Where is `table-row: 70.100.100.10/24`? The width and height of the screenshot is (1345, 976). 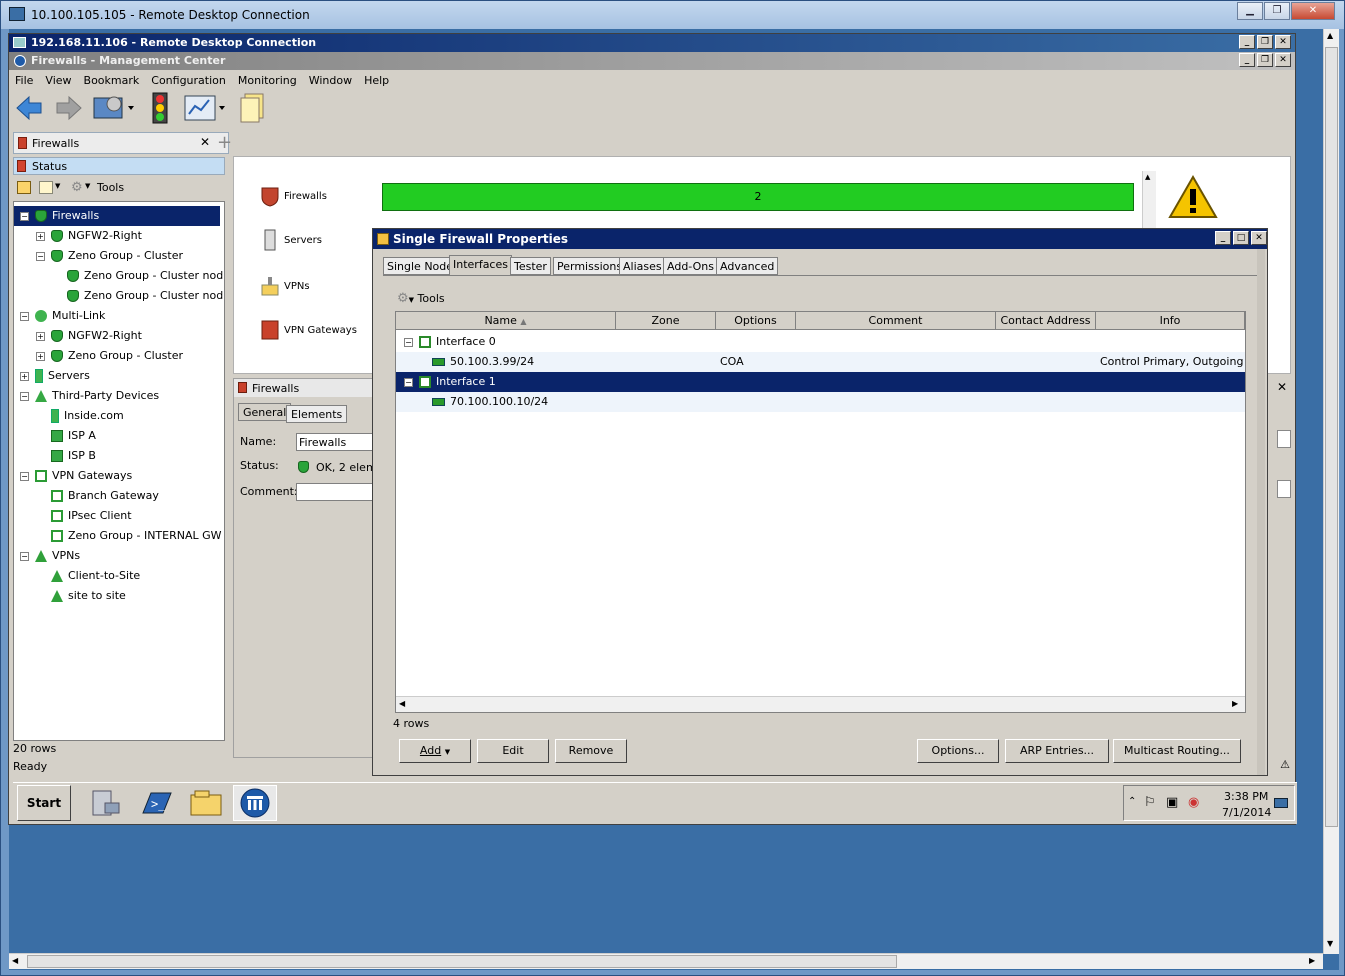
table-row: 70.100.100.10/24 is located at coordinates (820, 402).